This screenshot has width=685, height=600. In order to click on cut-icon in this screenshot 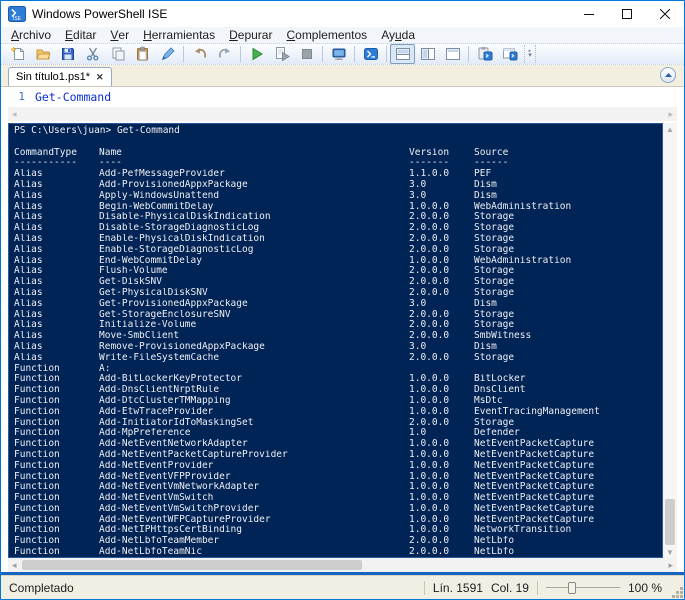, I will do `click(92, 54)`.